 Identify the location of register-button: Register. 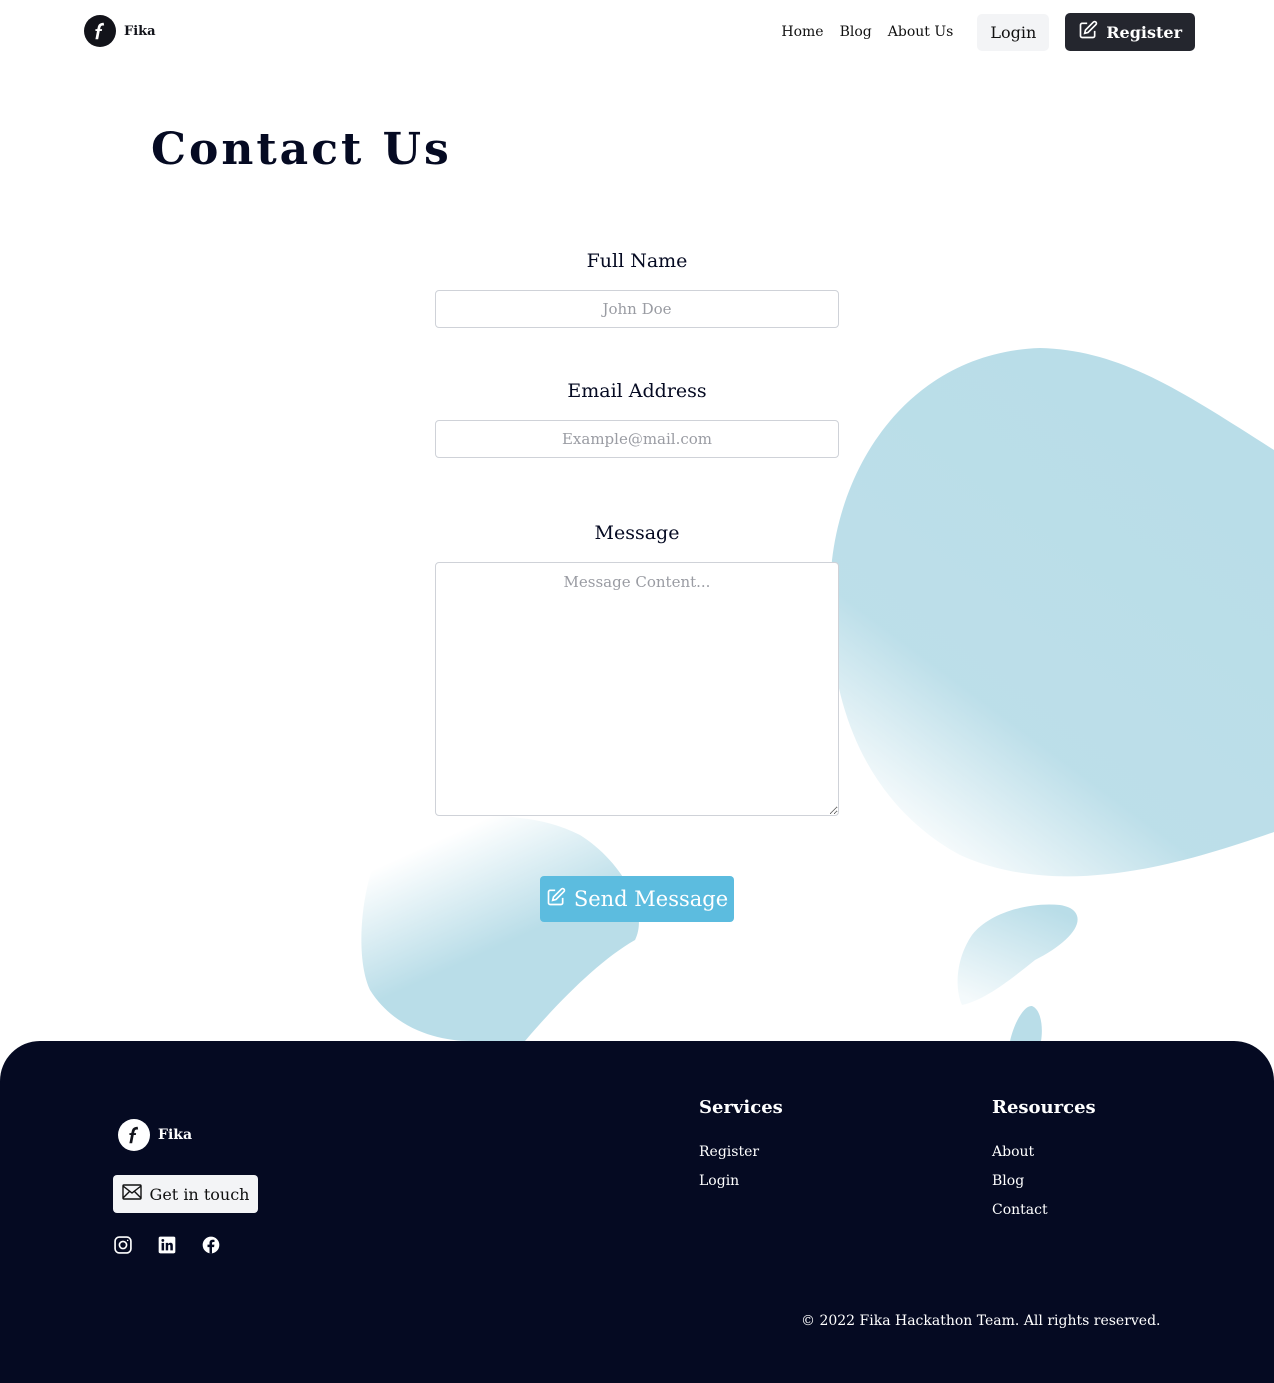
(1130, 32).